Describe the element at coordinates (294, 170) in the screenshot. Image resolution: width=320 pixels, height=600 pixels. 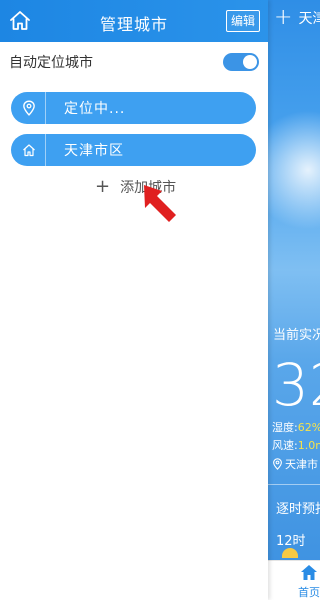
I see `sun-glow` at that location.